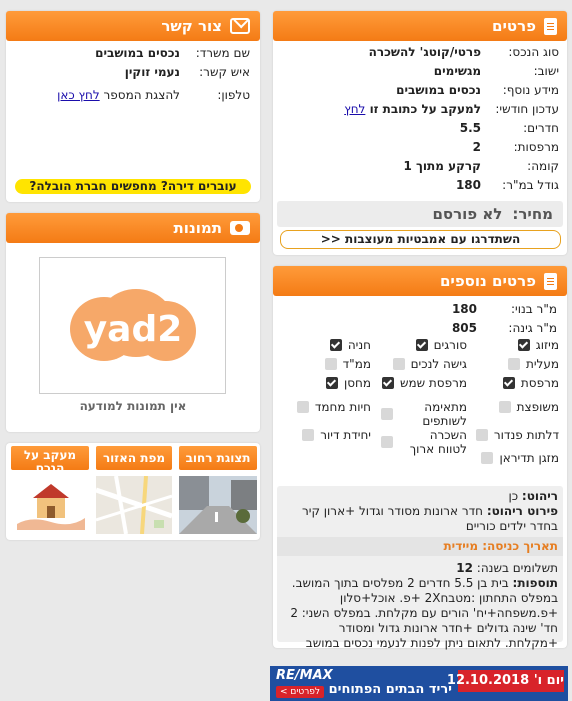  What do you see at coordinates (516, 383) in the screenshot?
I see `feature-item: מרפסת` at bounding box center [516, 383].